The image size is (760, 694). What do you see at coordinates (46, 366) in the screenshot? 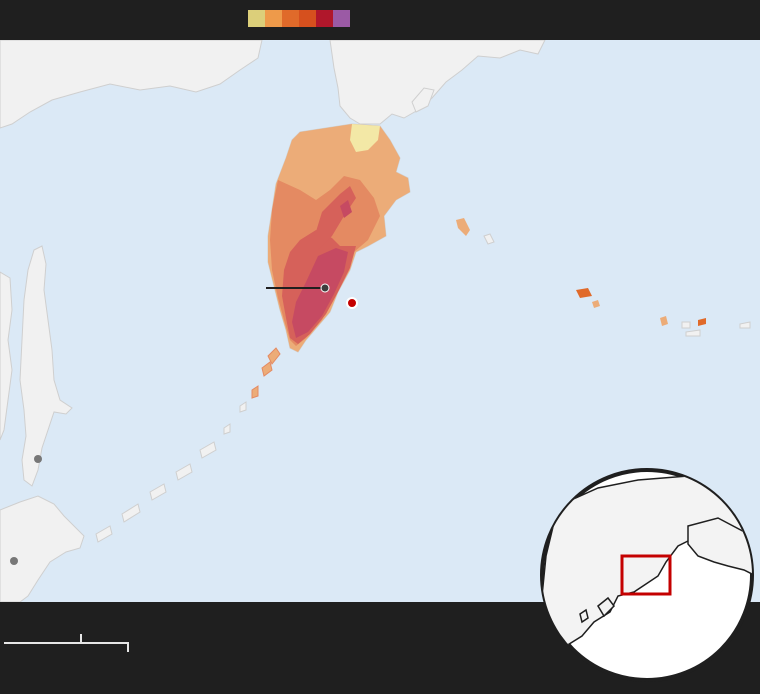
I see `sakhalin-island` at bounding box center [46, 366].